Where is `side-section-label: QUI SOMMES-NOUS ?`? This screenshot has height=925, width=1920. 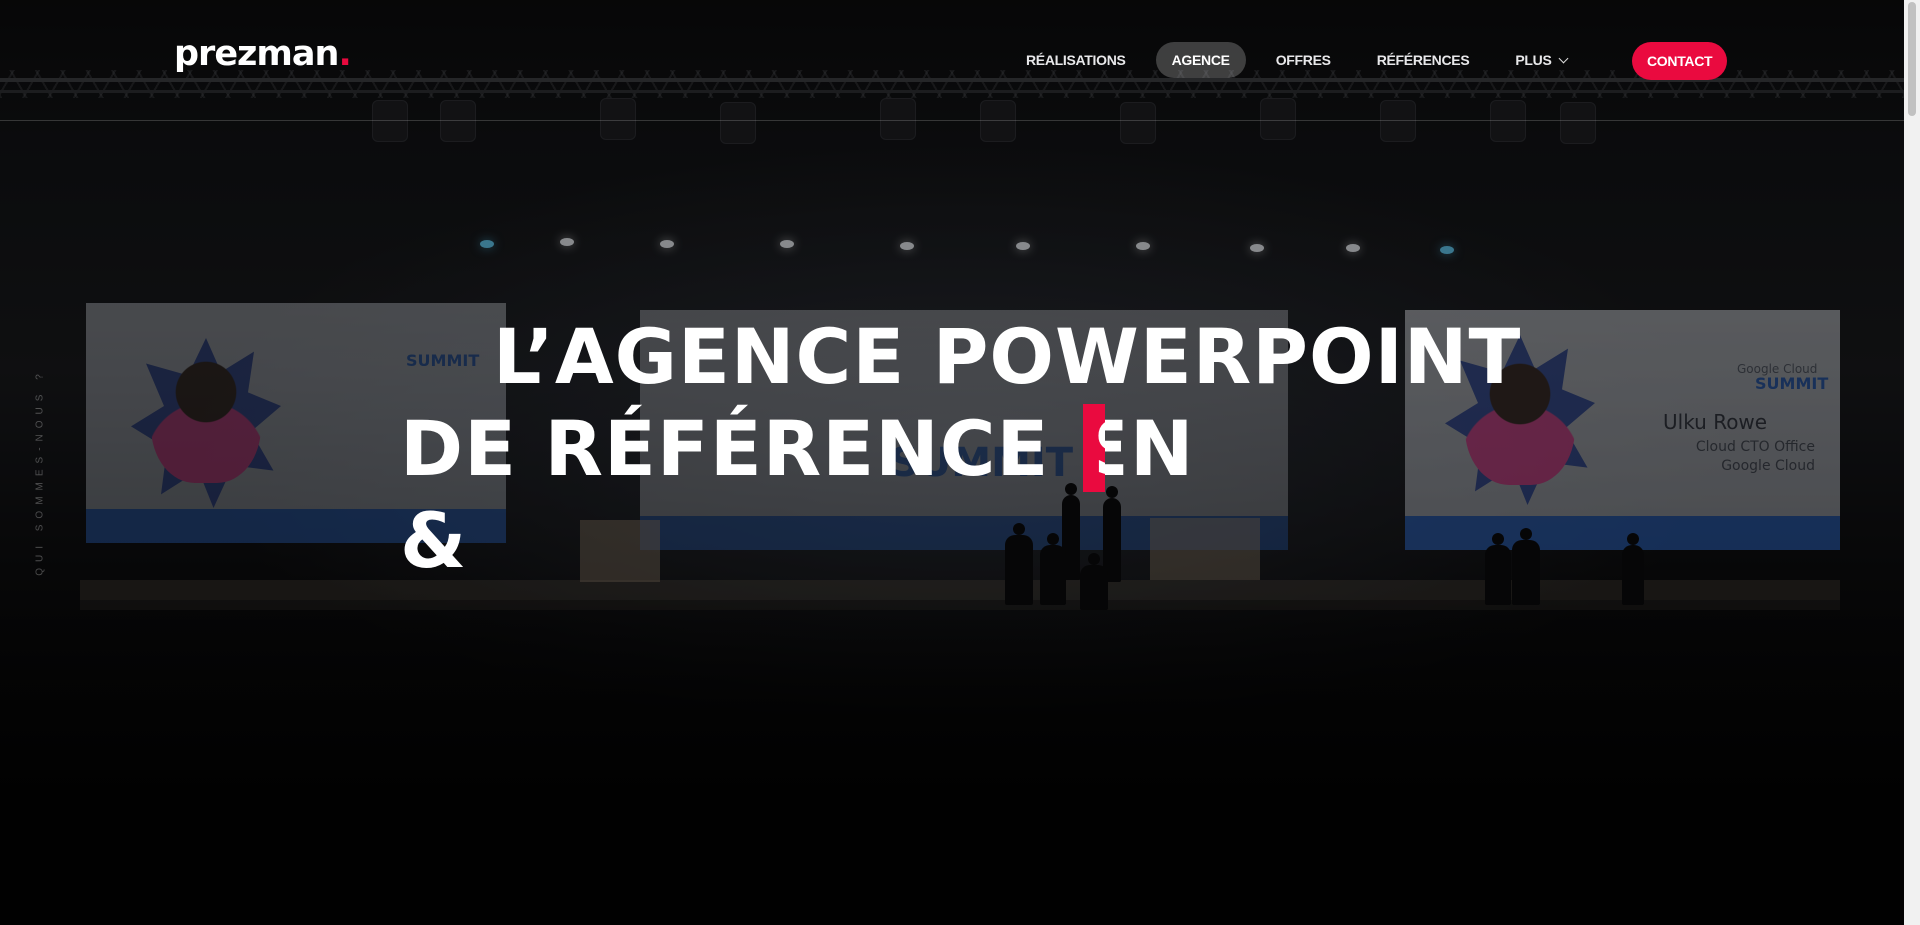
side-section-label: QUI SOMMES-NOUS ? is located at coordinates (40, 472).